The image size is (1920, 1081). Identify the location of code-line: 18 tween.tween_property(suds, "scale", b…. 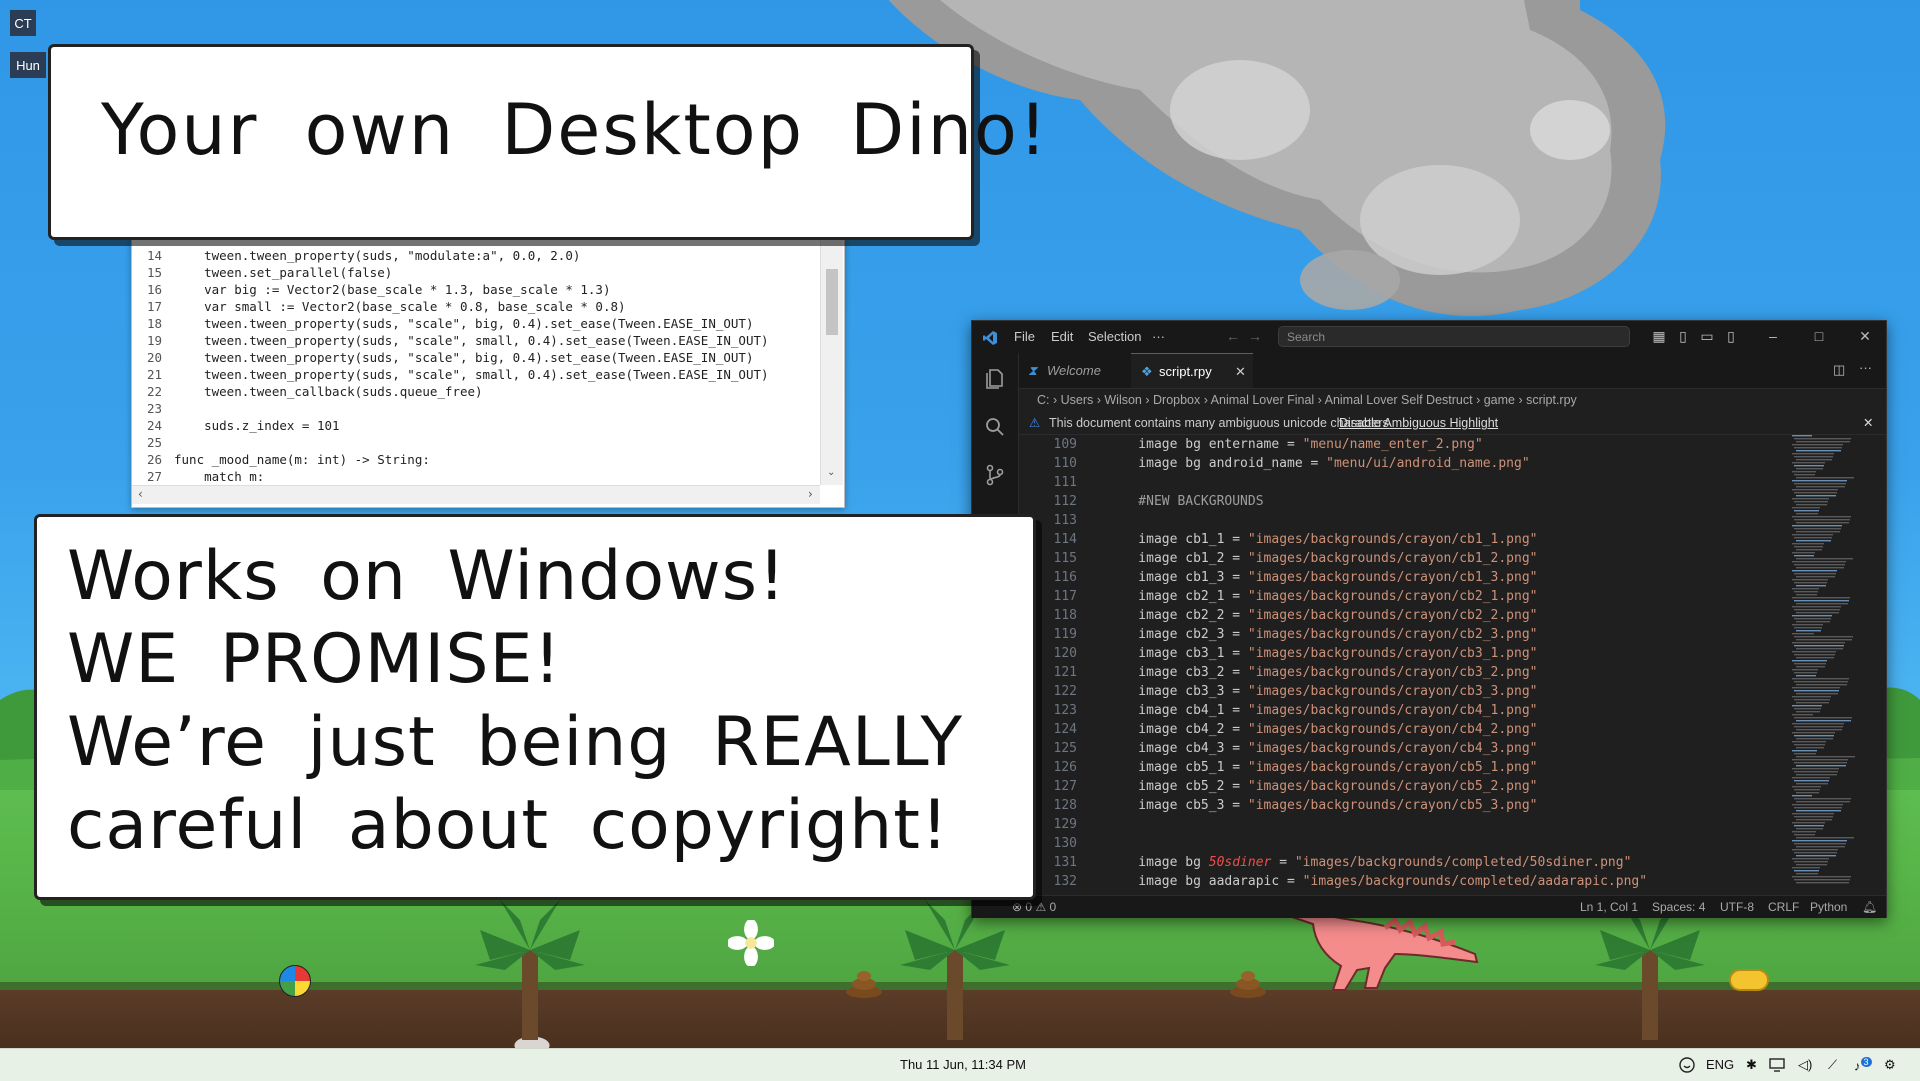
(476, 323).